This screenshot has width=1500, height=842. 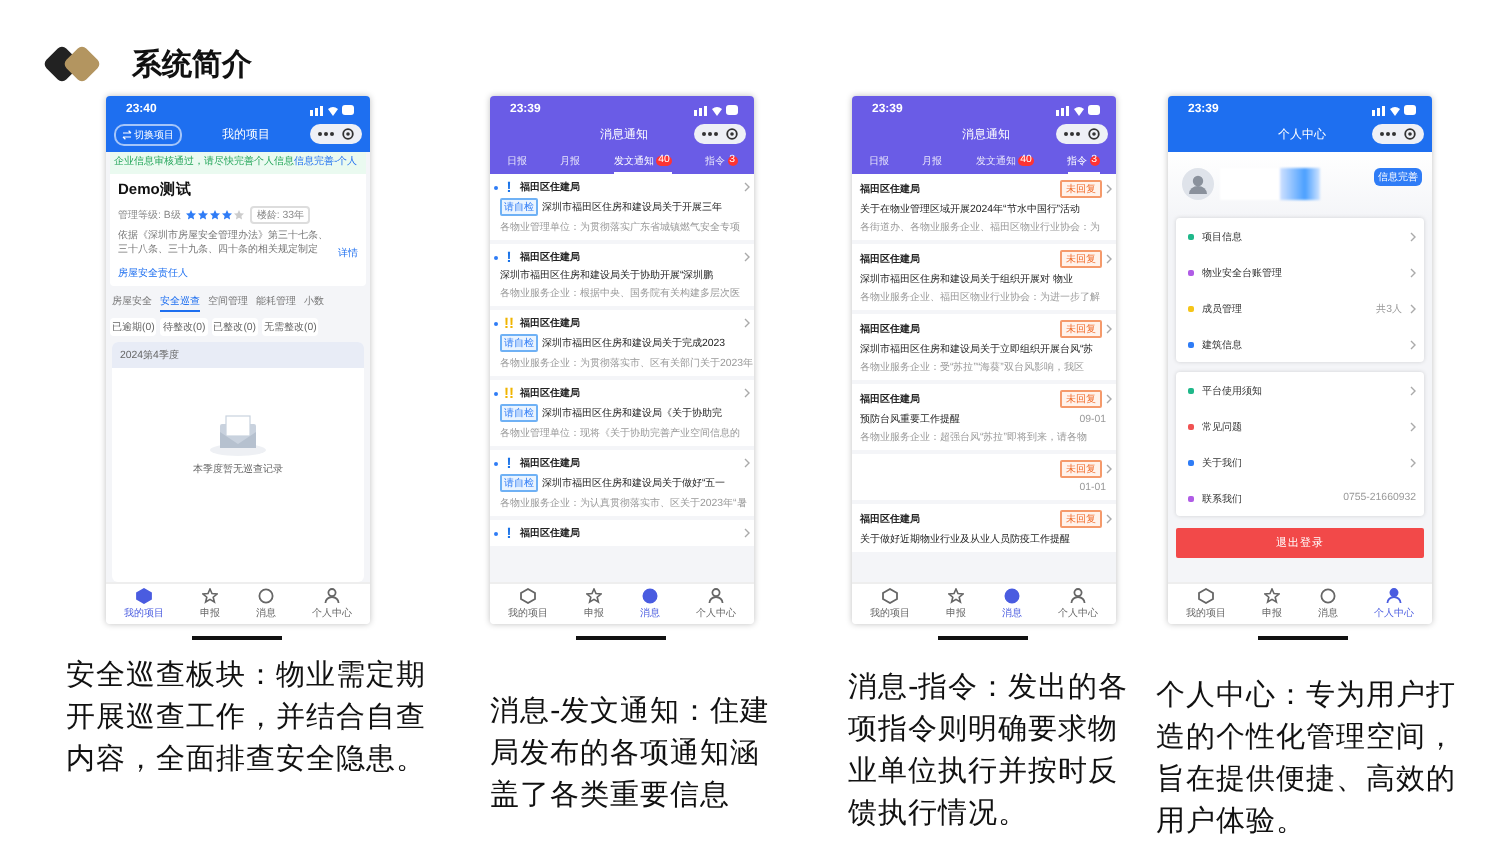 I want to click on caption-text: 个人中心：专为用户打造的个性化管理空间，旨在提供便捷、高效的用户体验。, so click(x=1307, y=759).